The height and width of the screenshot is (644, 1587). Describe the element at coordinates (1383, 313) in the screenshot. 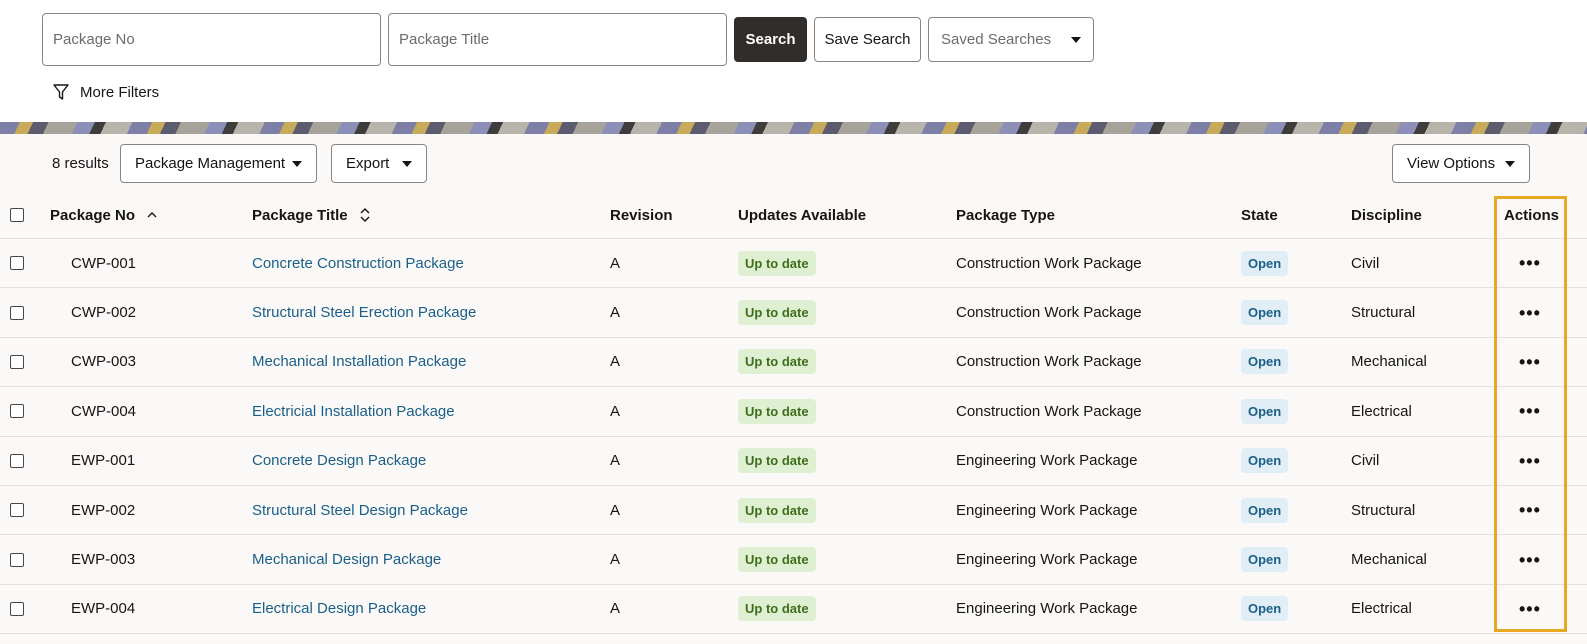

I see `discipline-cell: Structural` at that location.